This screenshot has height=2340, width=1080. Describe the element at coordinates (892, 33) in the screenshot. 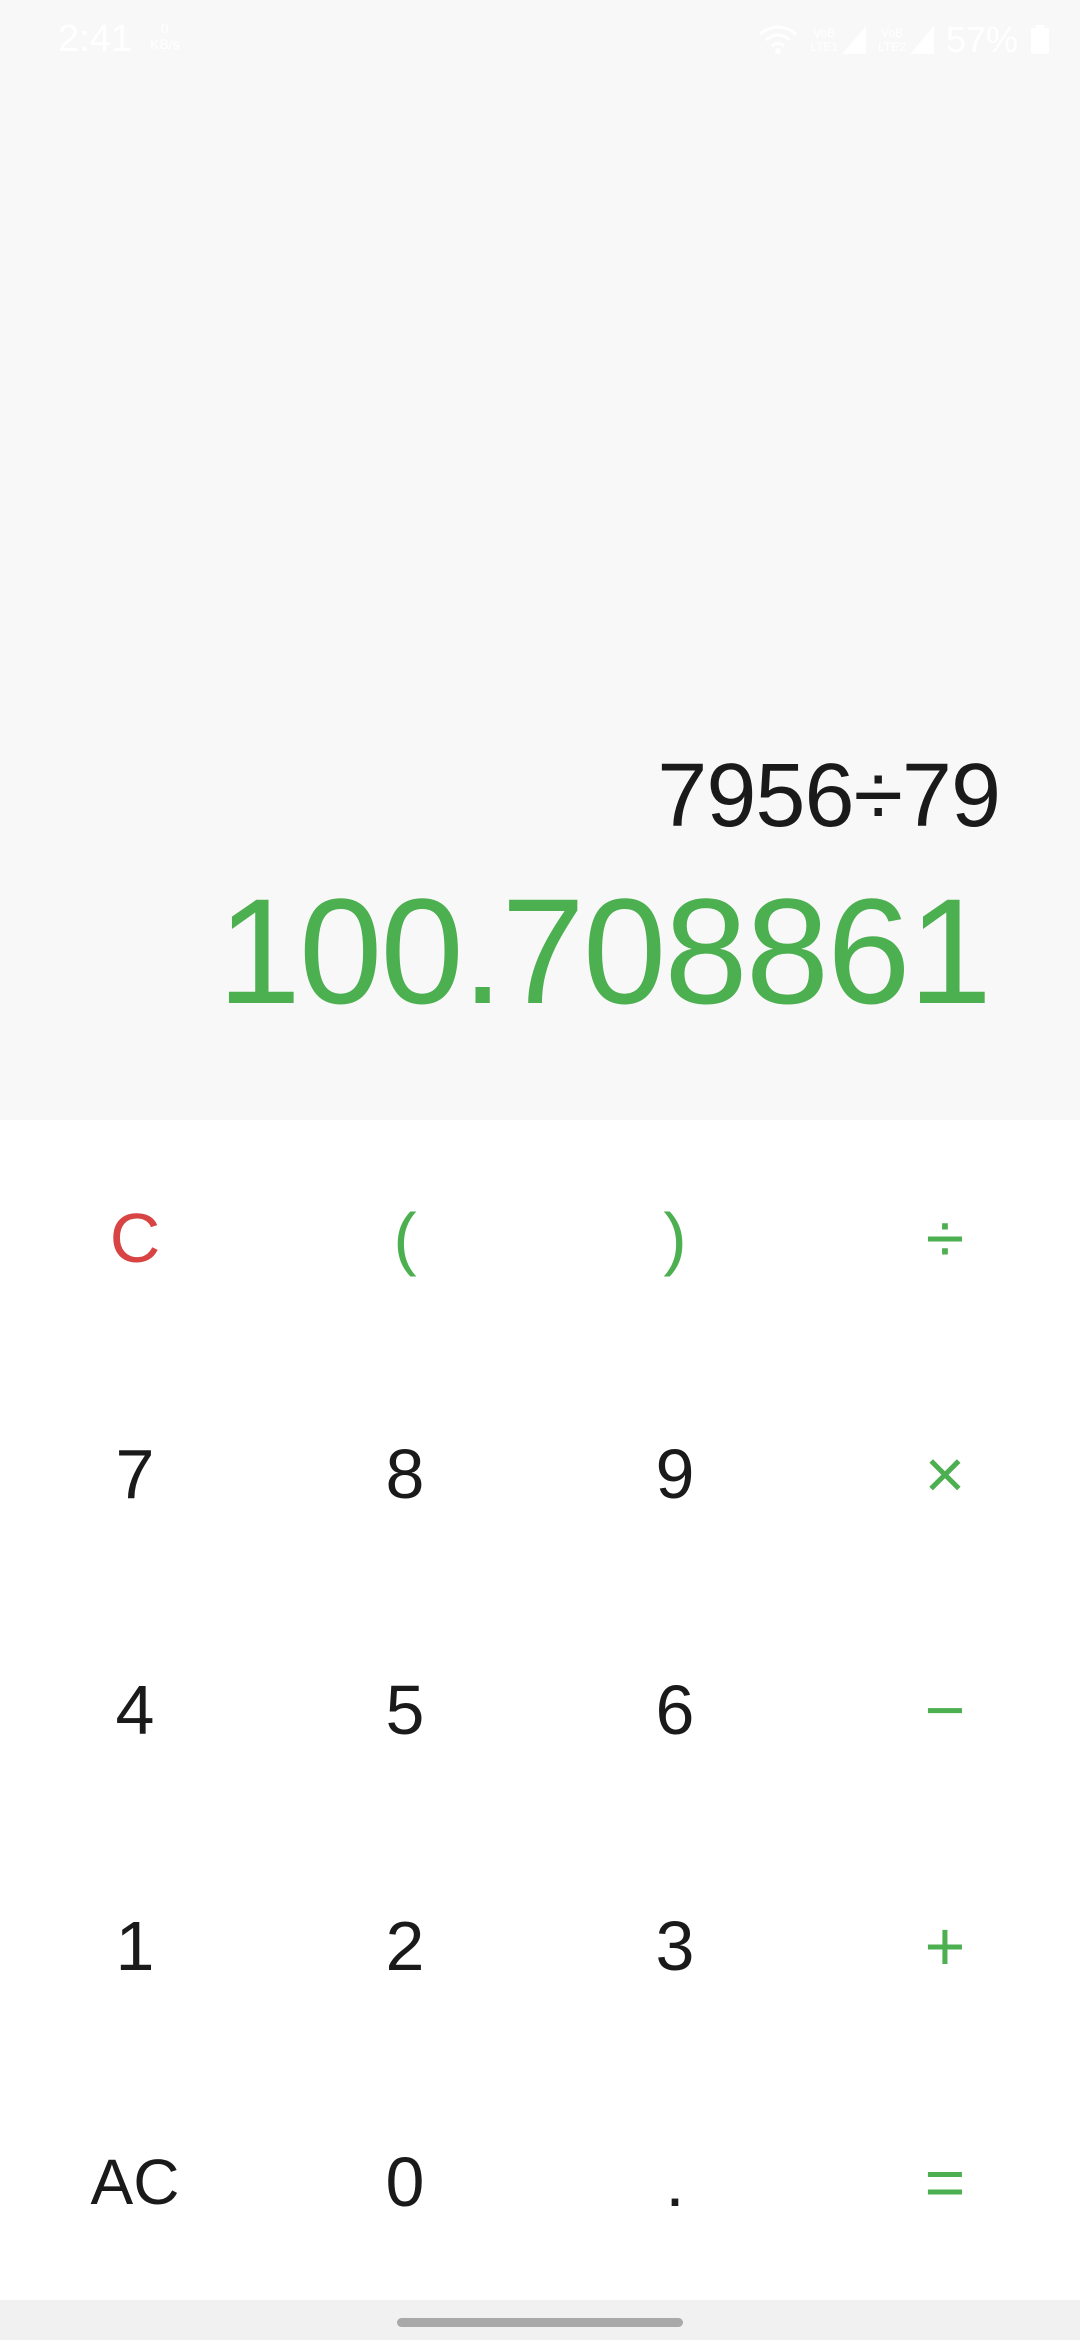

I see `sim2-label-top: VoB` at that location.